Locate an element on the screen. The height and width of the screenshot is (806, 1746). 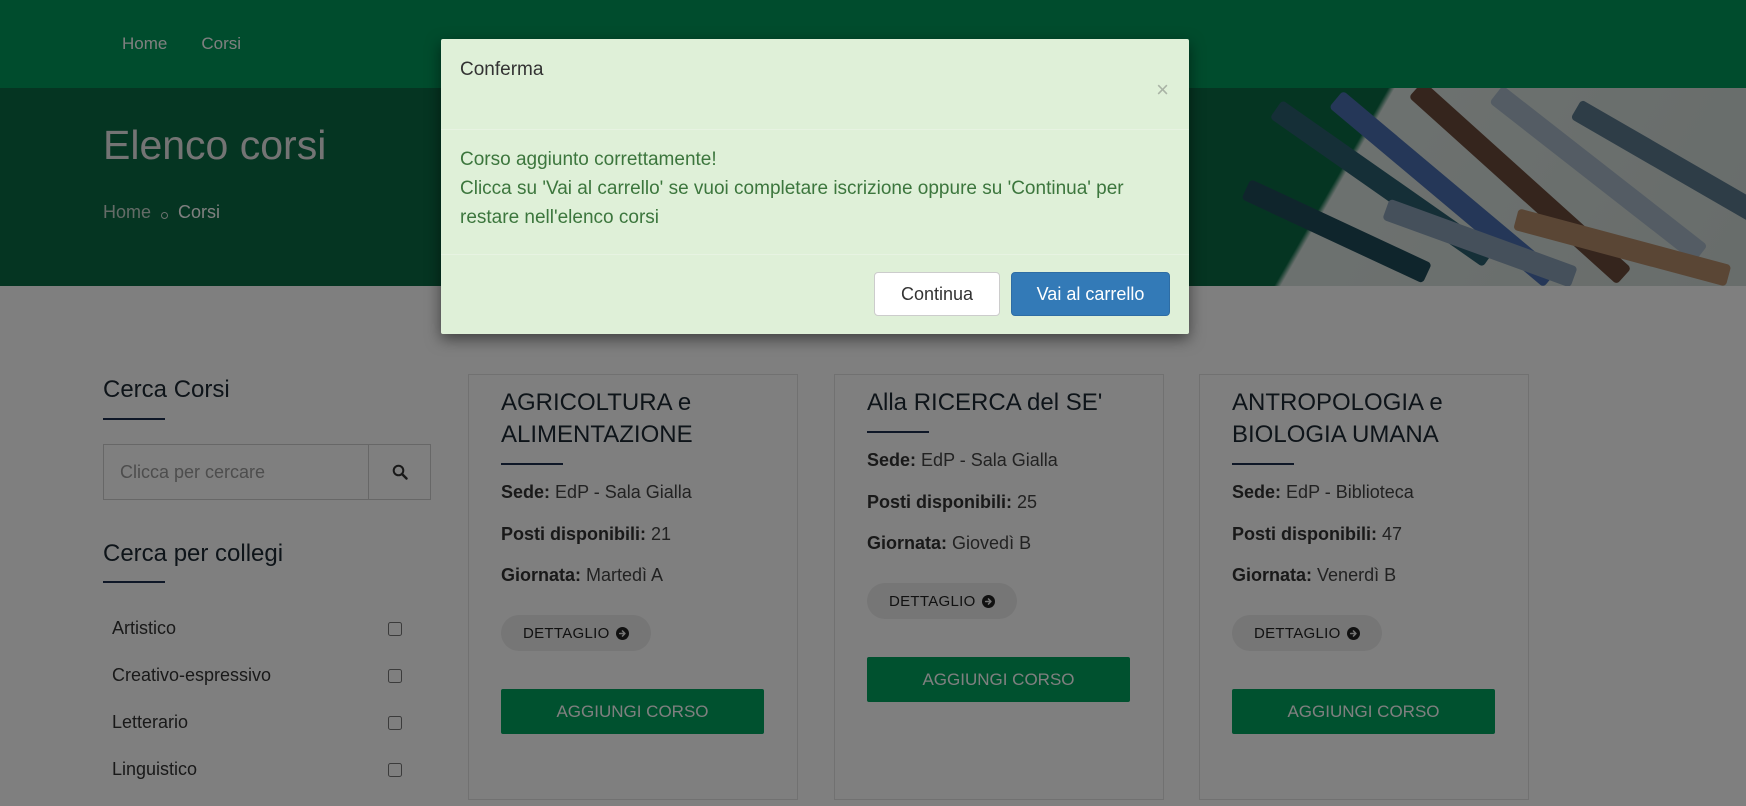
modal-message-success: Corso aggiunto correttamente! is located at coordinates (588, 159).